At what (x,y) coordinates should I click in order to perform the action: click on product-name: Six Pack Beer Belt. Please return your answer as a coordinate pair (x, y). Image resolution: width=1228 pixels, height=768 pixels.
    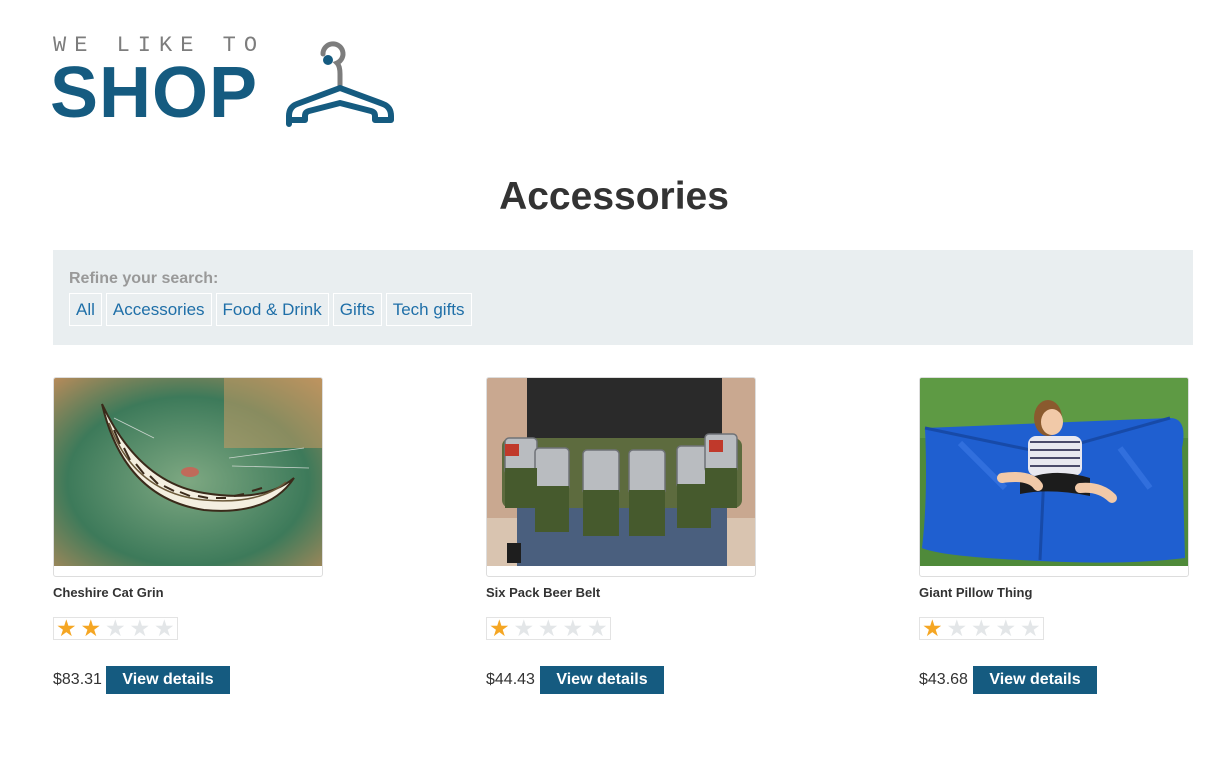
    Looking at the image, I should click on (543, 593).